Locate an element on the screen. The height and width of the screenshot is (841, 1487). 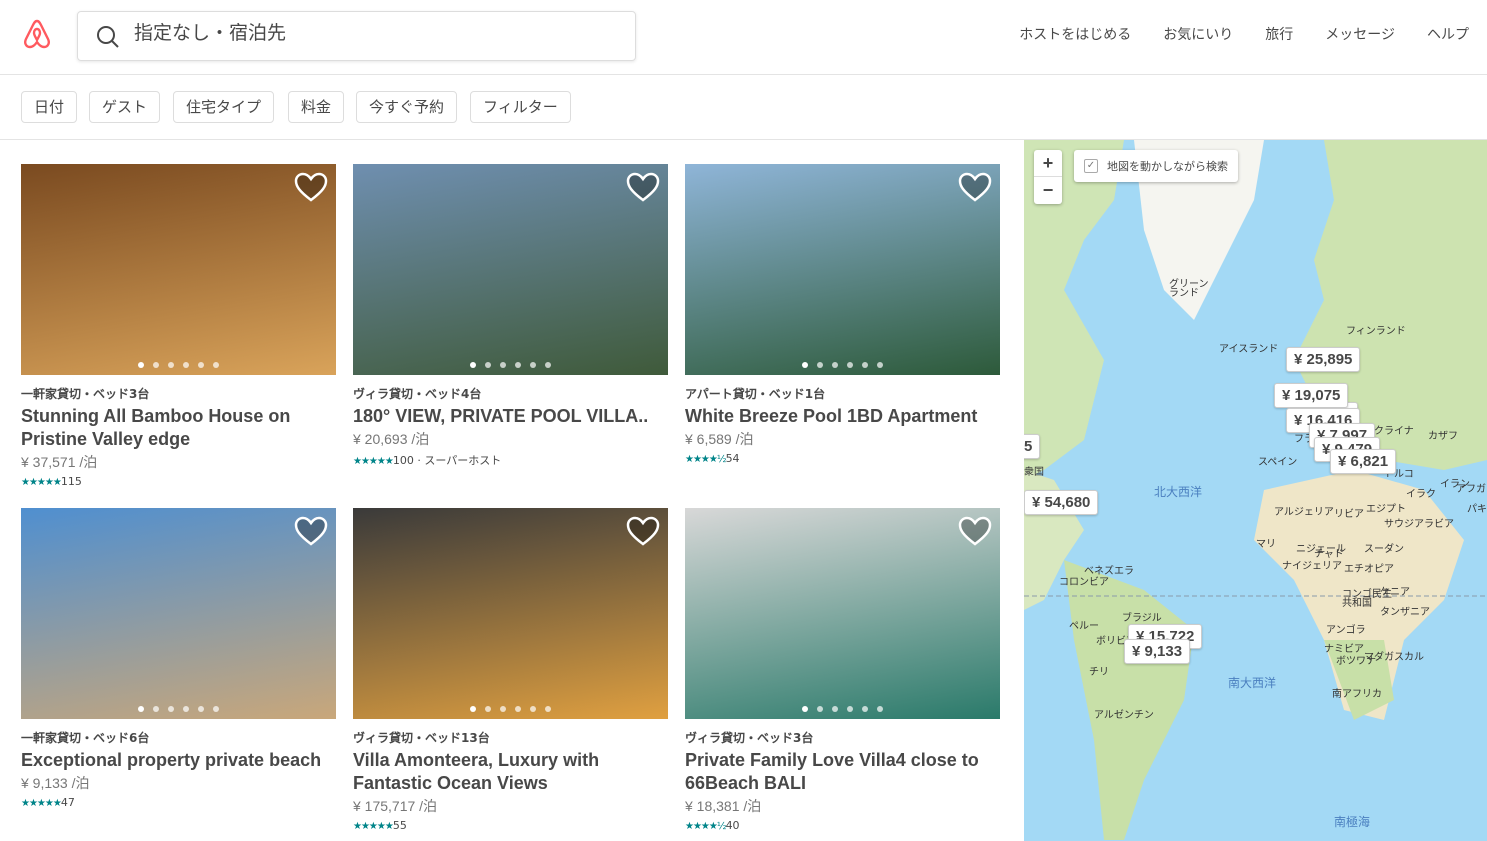
listing-title: White Breeze Pool 1BD Apartment is located at coordinates (842, 416).